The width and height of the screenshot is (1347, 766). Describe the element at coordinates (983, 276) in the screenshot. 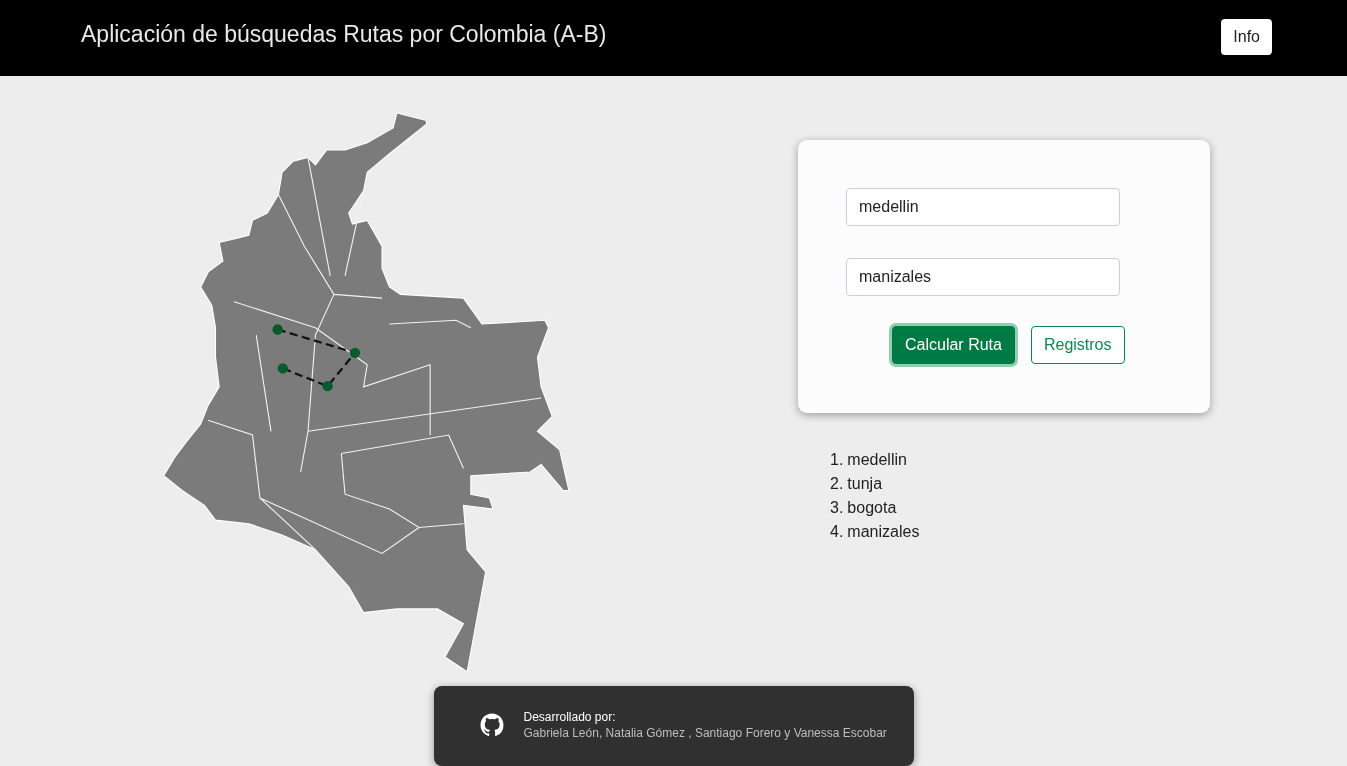

I see `destination-field: manizales` at that location.